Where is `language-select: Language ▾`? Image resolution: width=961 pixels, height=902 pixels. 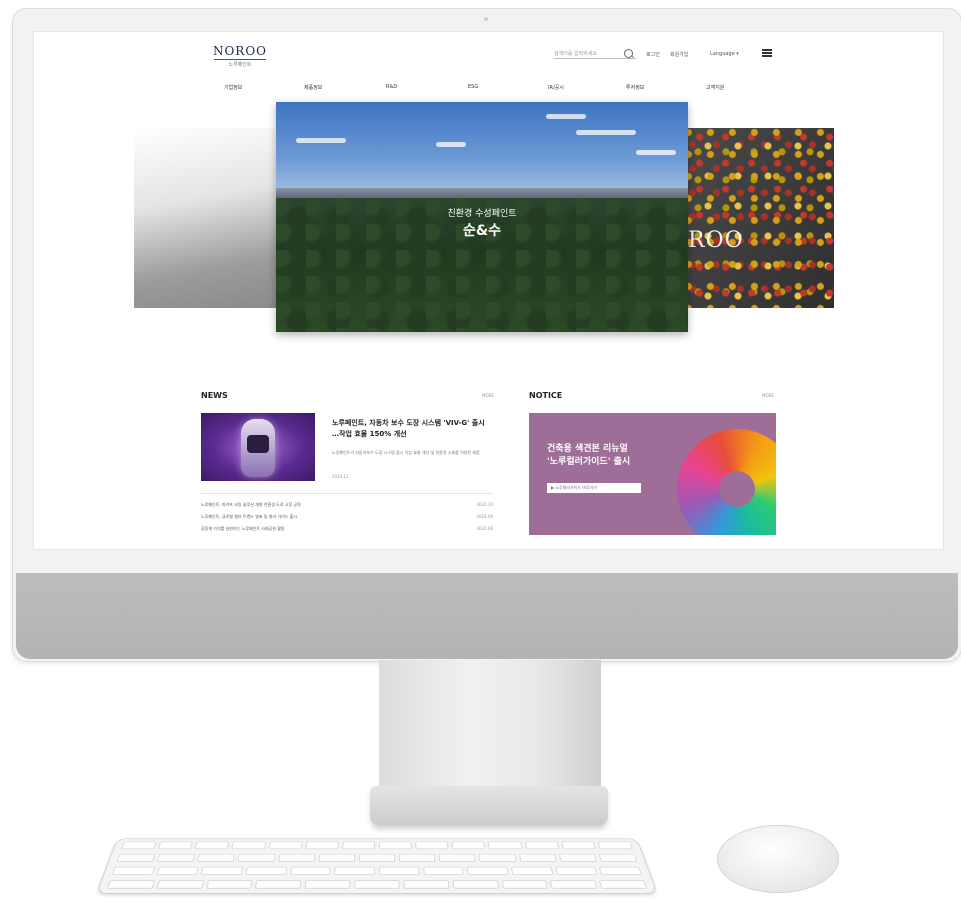
language-select: Language ▾ is located at coordinates (724, 54).